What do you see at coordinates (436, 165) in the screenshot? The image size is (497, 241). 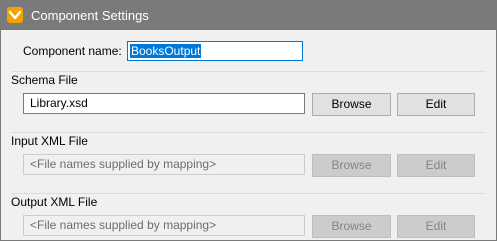 I see `input-xml-edit-button: Edit` at bounding box center [436, 165].